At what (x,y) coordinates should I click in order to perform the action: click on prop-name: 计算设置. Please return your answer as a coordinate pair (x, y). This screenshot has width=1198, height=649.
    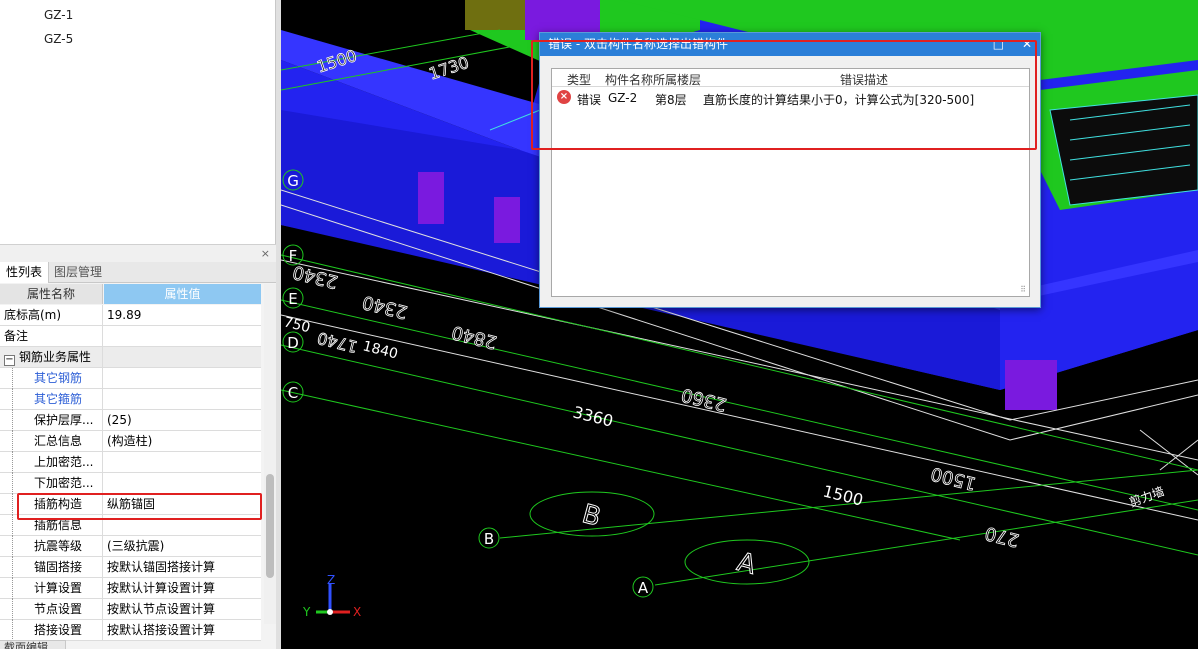
    Looking at the image, I should click on (51, 588).